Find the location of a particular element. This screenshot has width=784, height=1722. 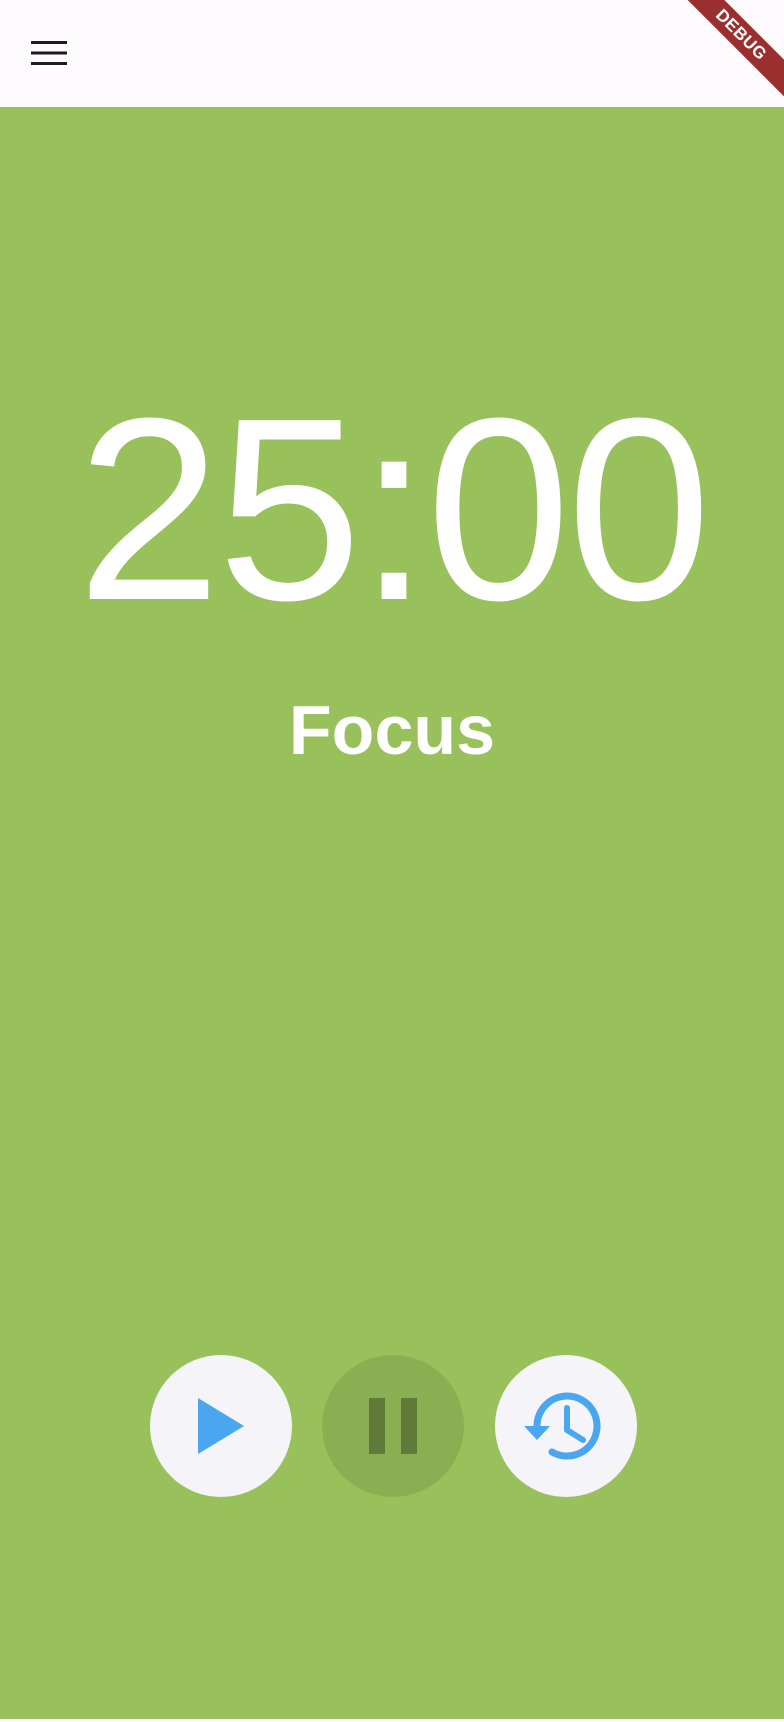

restore-history-icon is located at coordinates (562, 1426).